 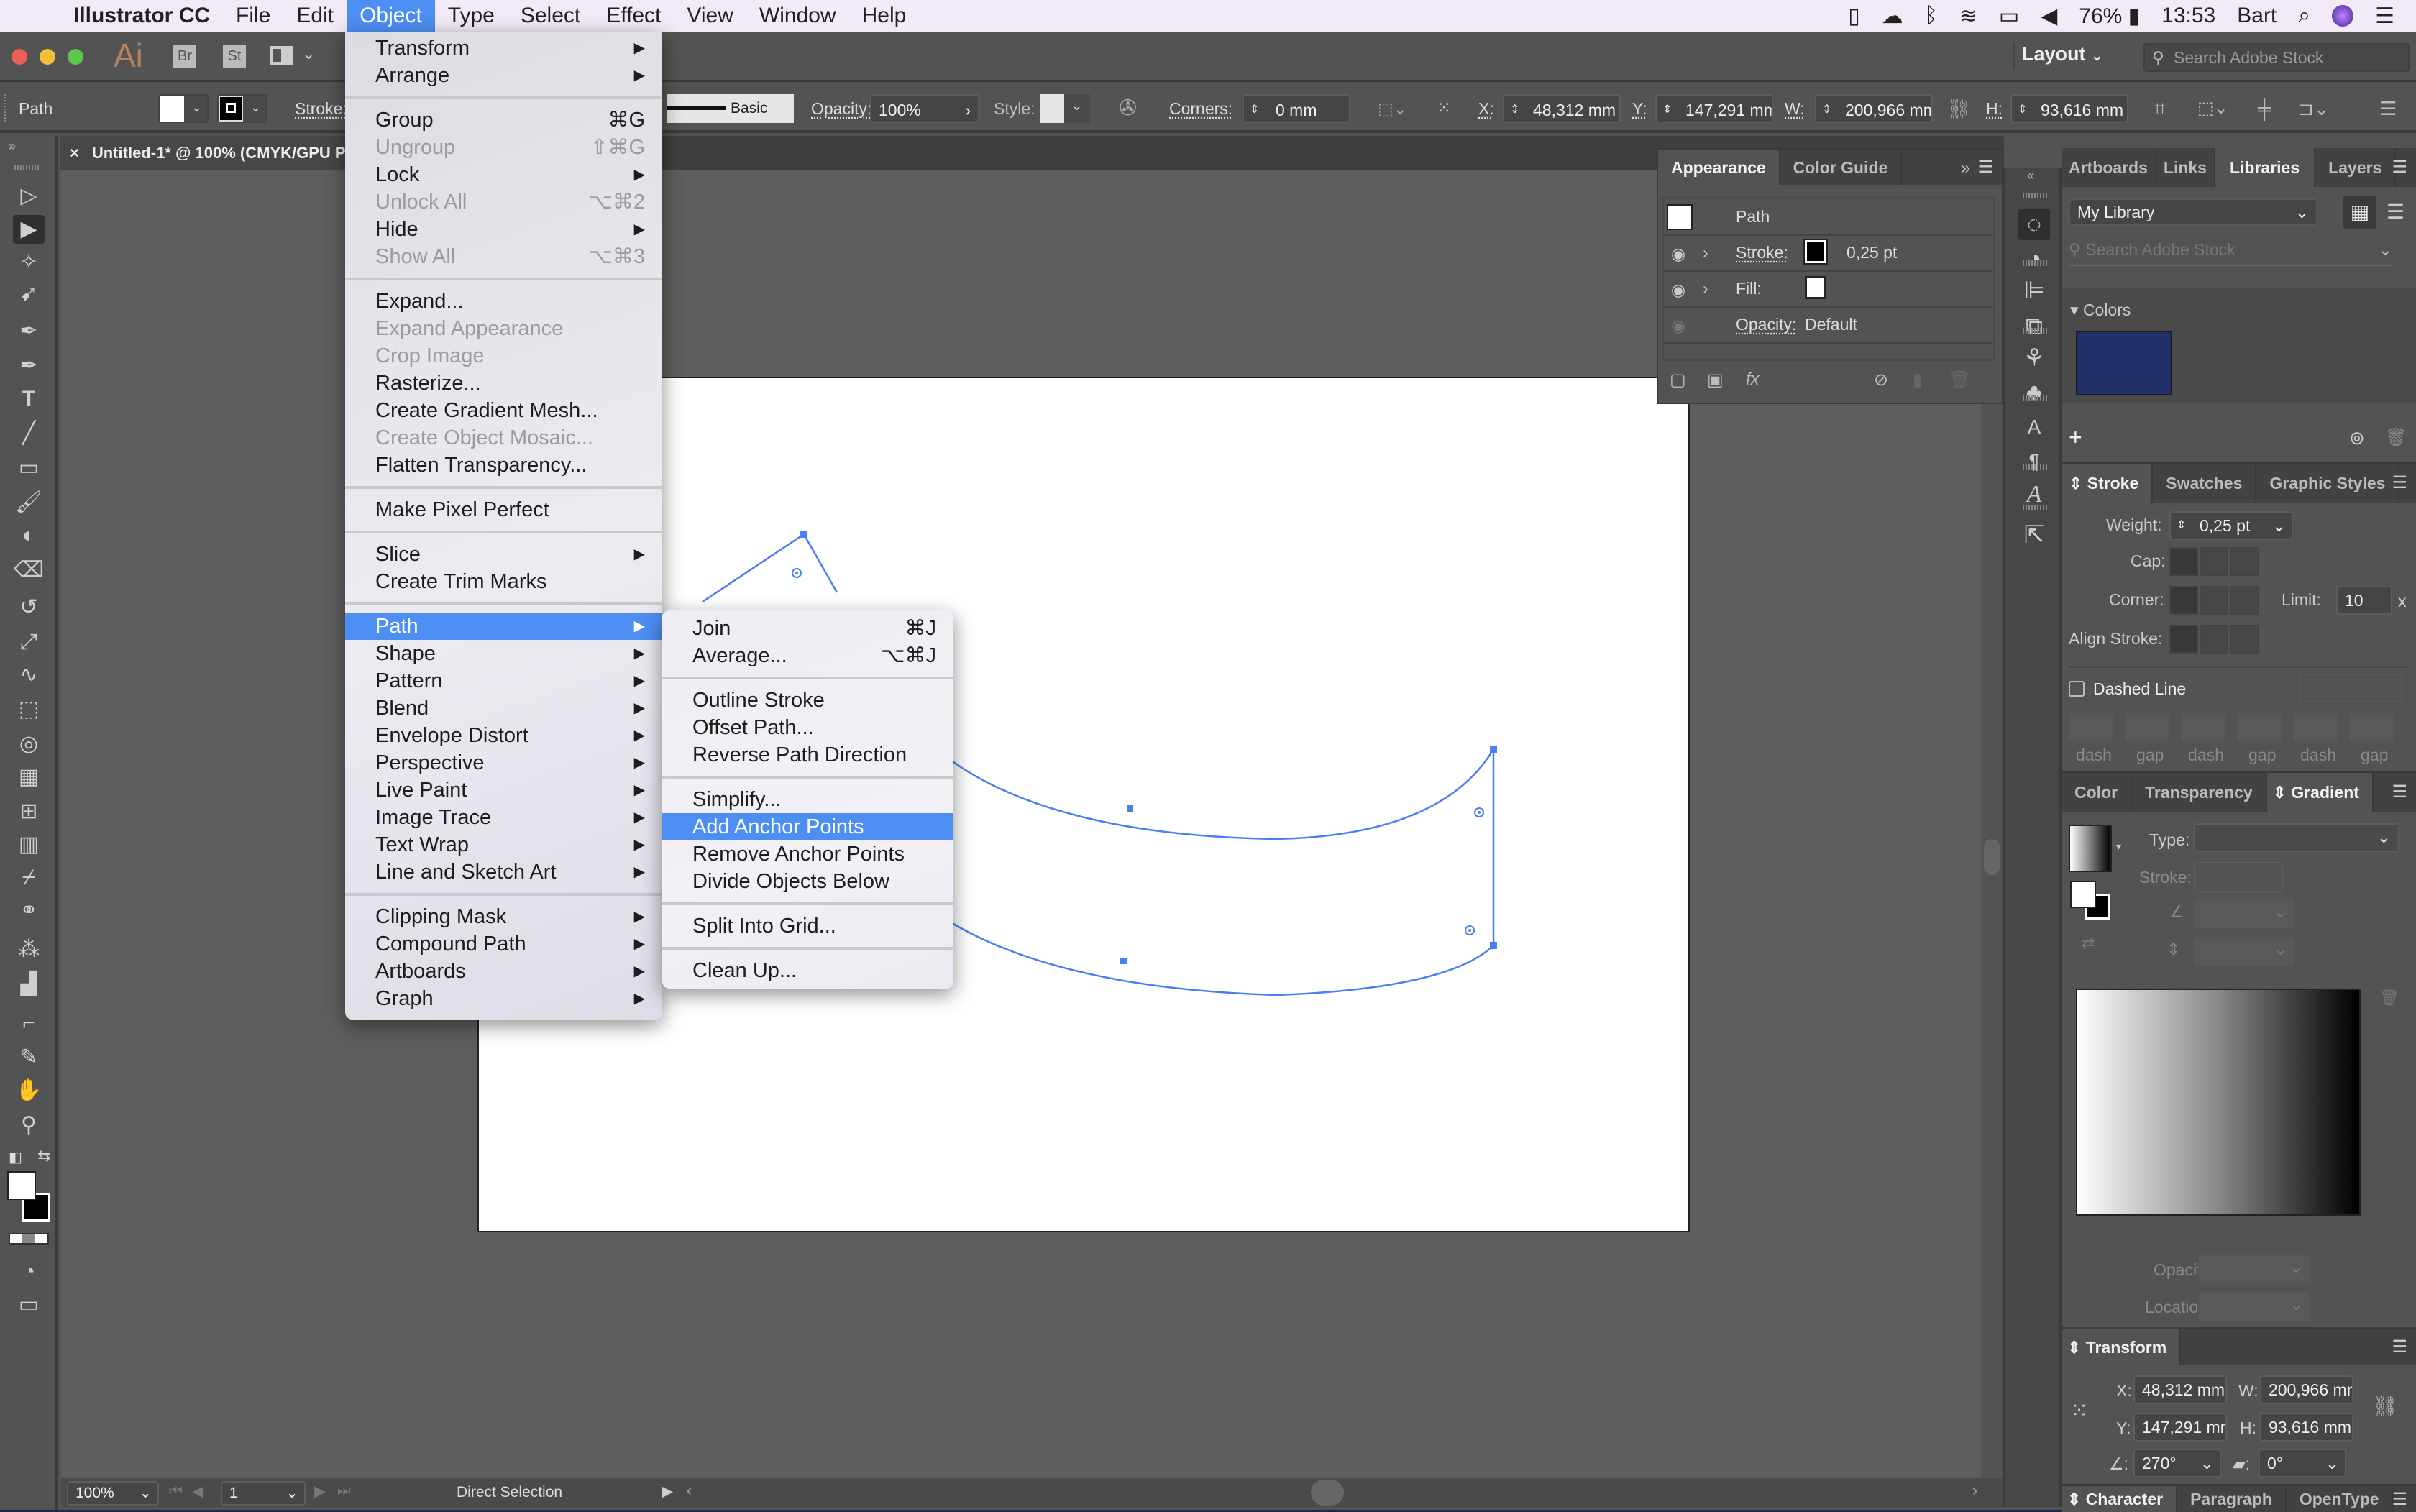 What do you see at coordinates (2160, 108) in the screenshot?
I see `isolate-object-icon: ⌗` at bounding box center [2160, 108].